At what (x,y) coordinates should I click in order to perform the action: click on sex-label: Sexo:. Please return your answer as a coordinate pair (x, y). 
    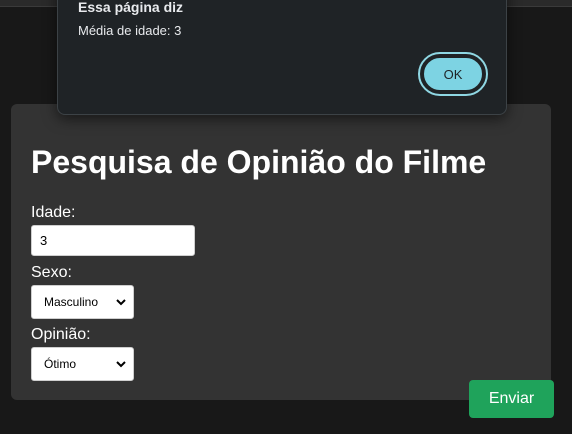
    Looking at the image, I should click on (51, 272).